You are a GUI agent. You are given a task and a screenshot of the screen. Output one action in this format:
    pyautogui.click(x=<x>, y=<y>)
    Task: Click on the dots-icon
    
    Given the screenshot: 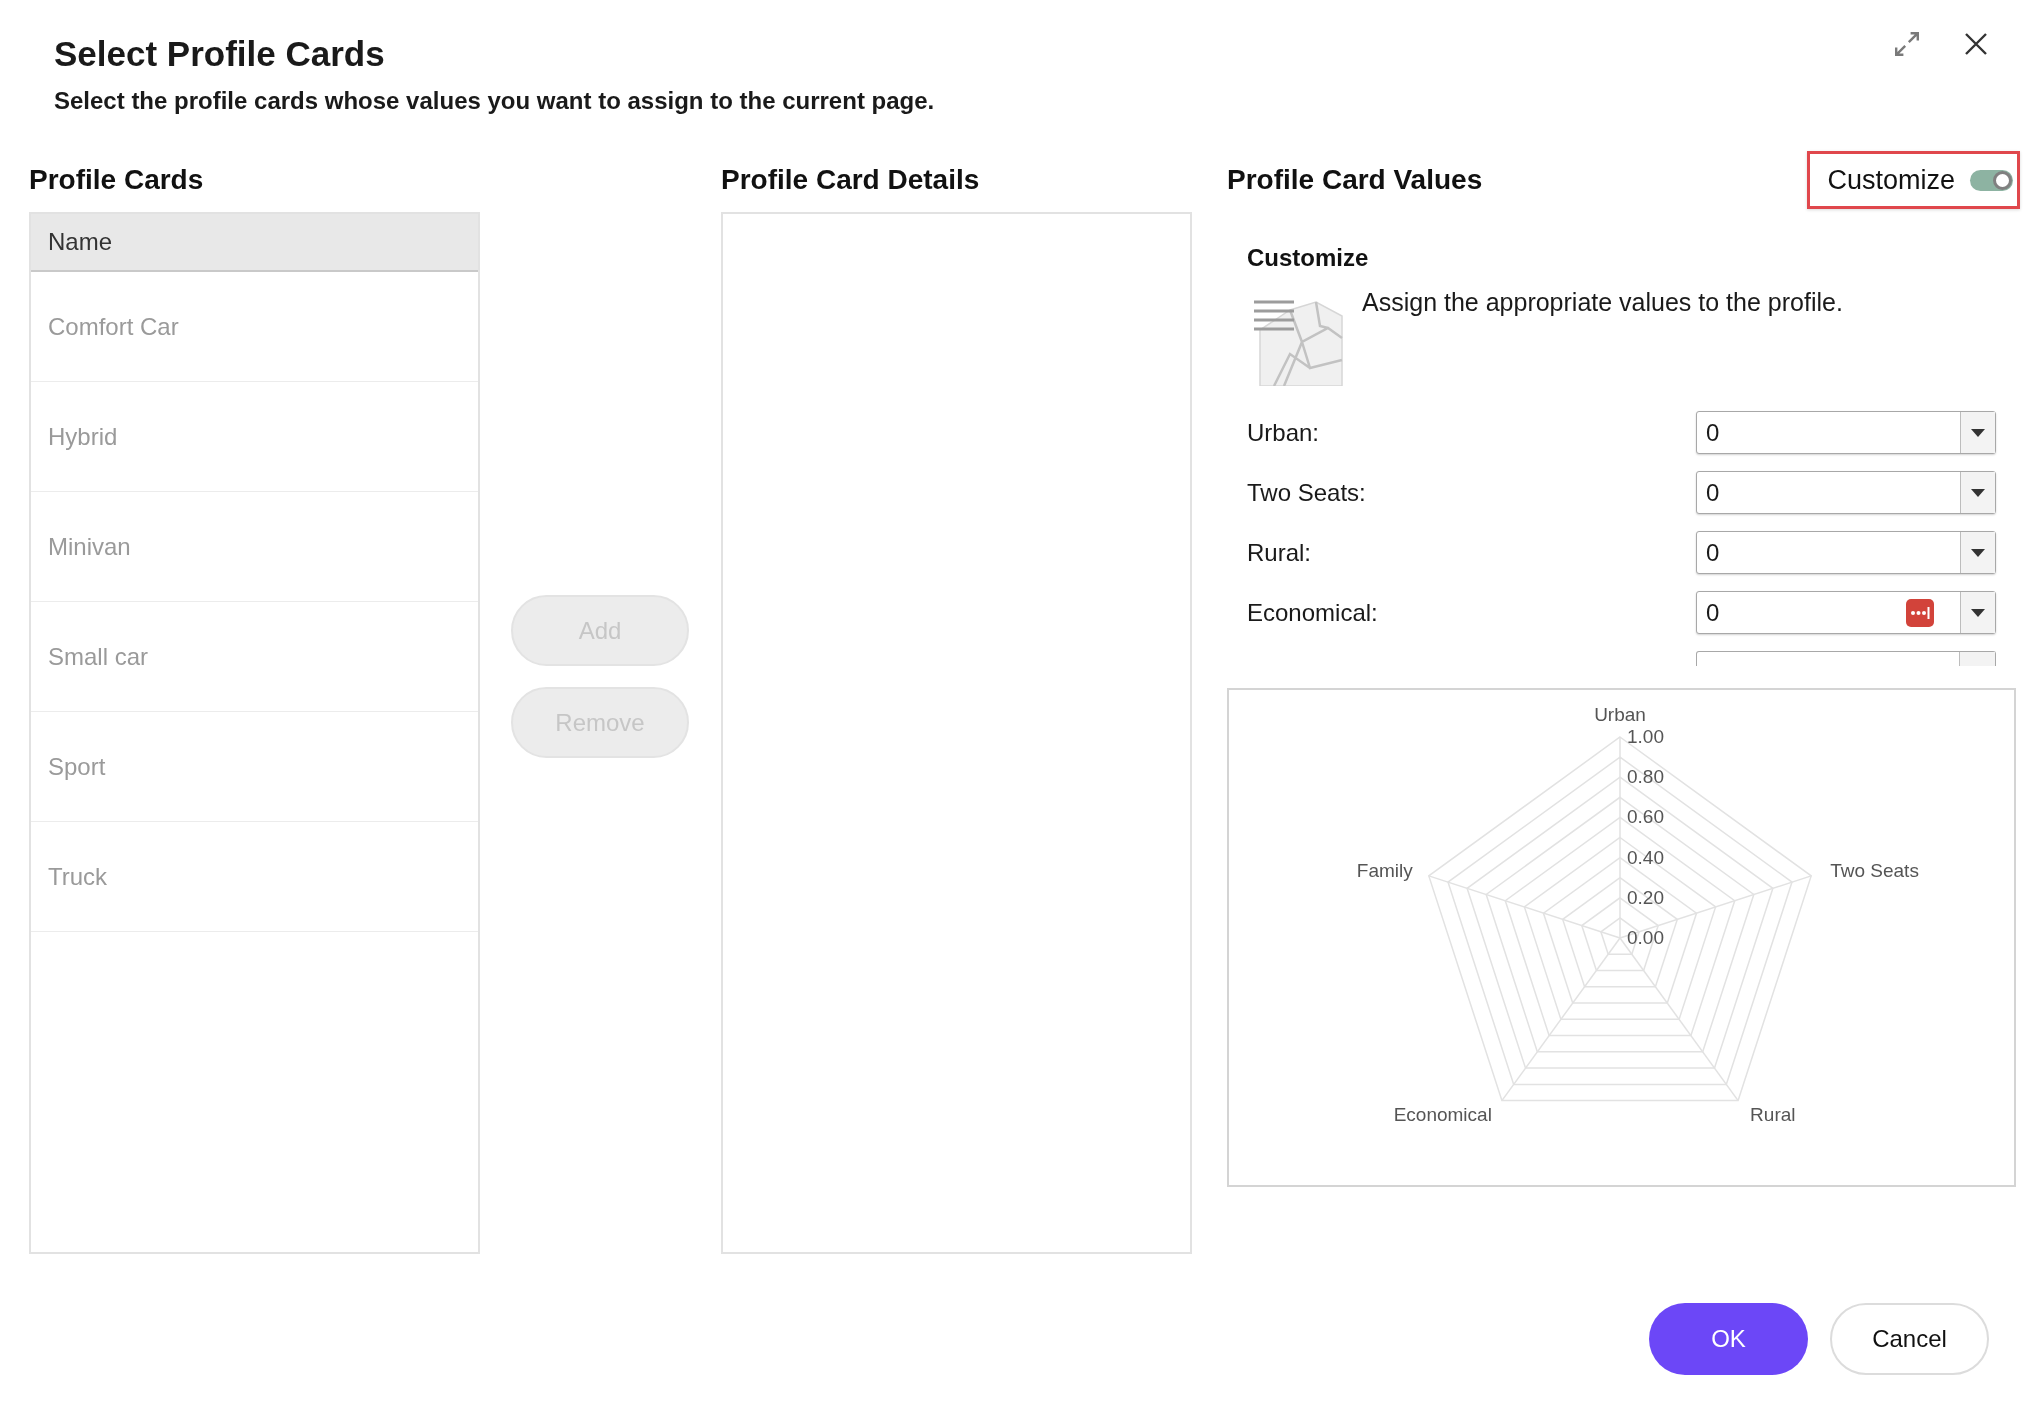 What is the action you would take?
    pyautogui.click(x=1920, y=612)
    